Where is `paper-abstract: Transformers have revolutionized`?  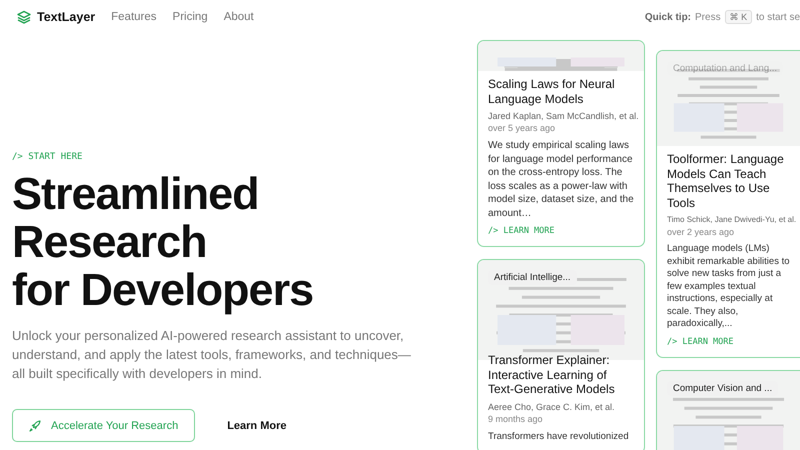
paper-abstract: Transformers have revolutionized is located at coordinates (559, 436).